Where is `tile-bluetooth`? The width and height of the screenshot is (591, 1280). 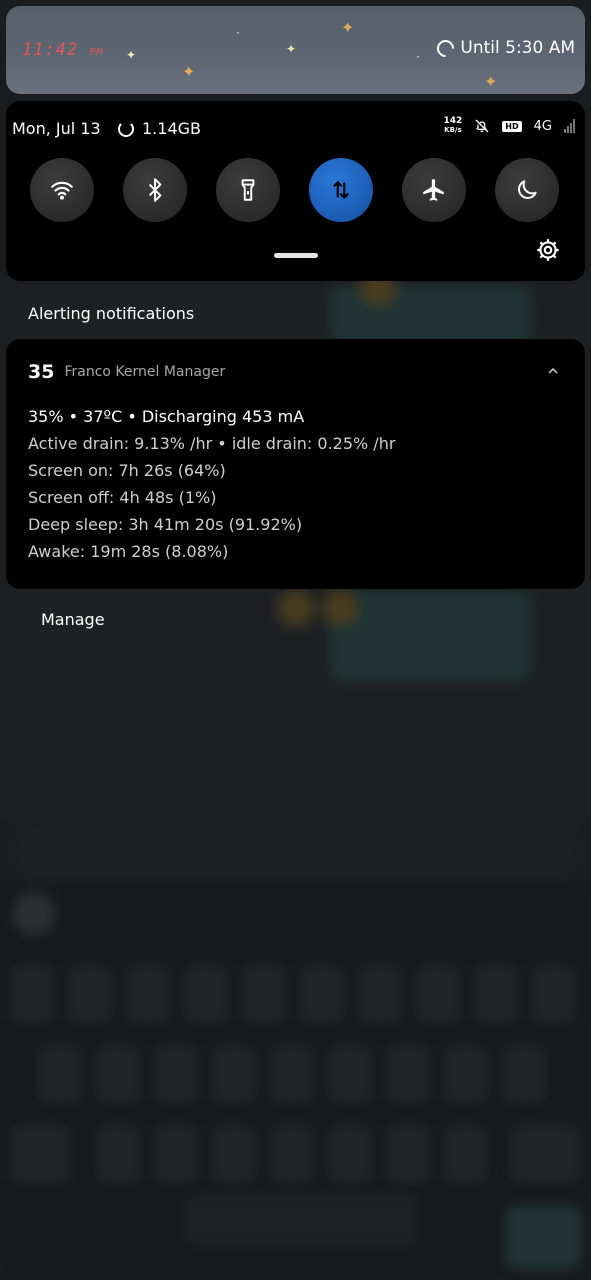
tile-bluetooth is located at coordinates (155, 190).